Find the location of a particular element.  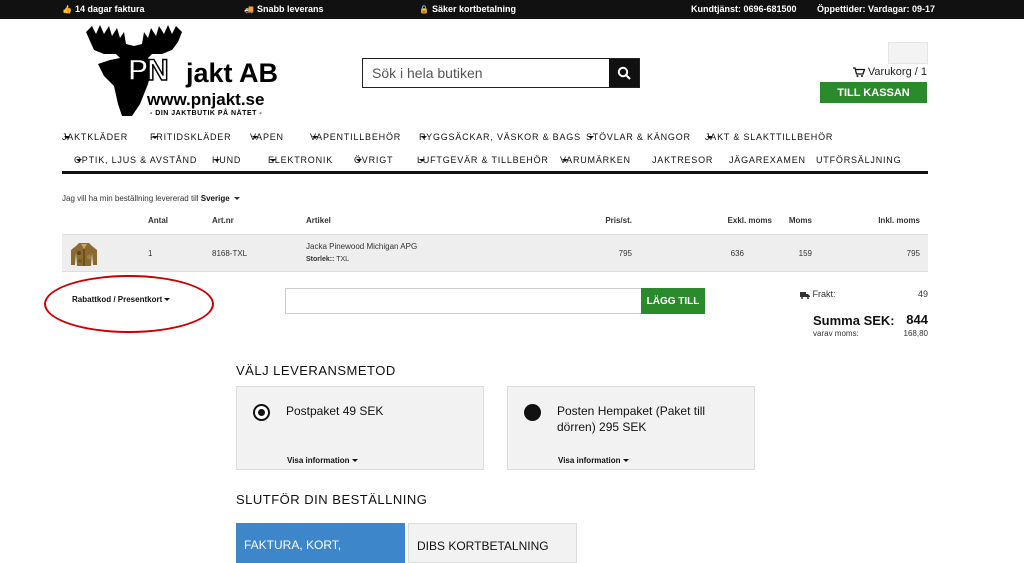

header-price: Pris/st. is located at coordinates (618, 220).